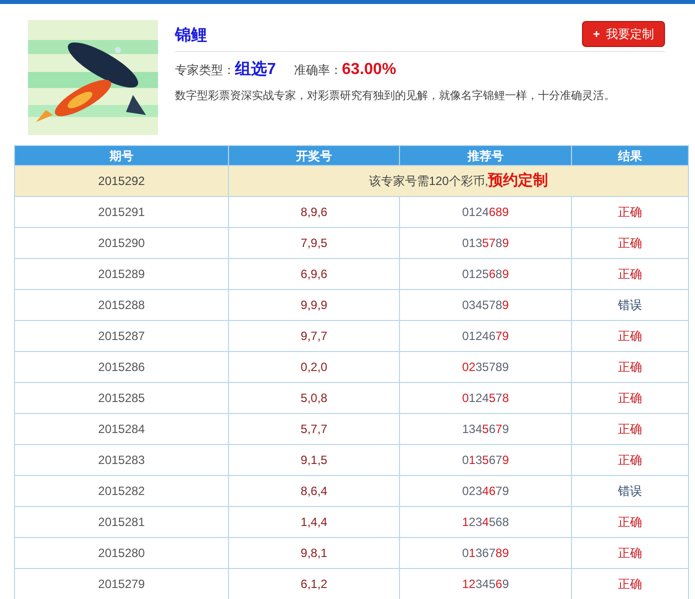 The image size is (695, 599). What do you see at coordinates (314, 367) in the screenshot?
I see `table-cell: 0,2,0` at bounding box center [314, 367].